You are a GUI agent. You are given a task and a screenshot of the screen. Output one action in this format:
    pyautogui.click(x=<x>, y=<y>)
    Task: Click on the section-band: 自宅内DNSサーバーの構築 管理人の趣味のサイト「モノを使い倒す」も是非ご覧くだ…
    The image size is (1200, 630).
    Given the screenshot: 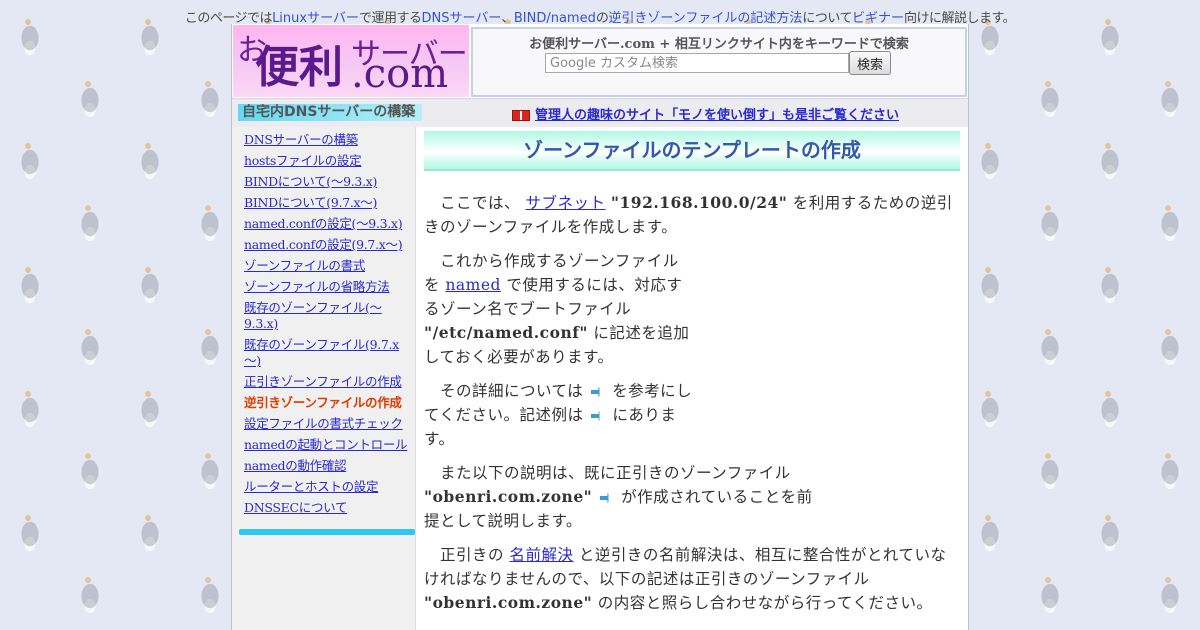 What is the action you would take?
    pyautogui.click(x=600, y=112)
    